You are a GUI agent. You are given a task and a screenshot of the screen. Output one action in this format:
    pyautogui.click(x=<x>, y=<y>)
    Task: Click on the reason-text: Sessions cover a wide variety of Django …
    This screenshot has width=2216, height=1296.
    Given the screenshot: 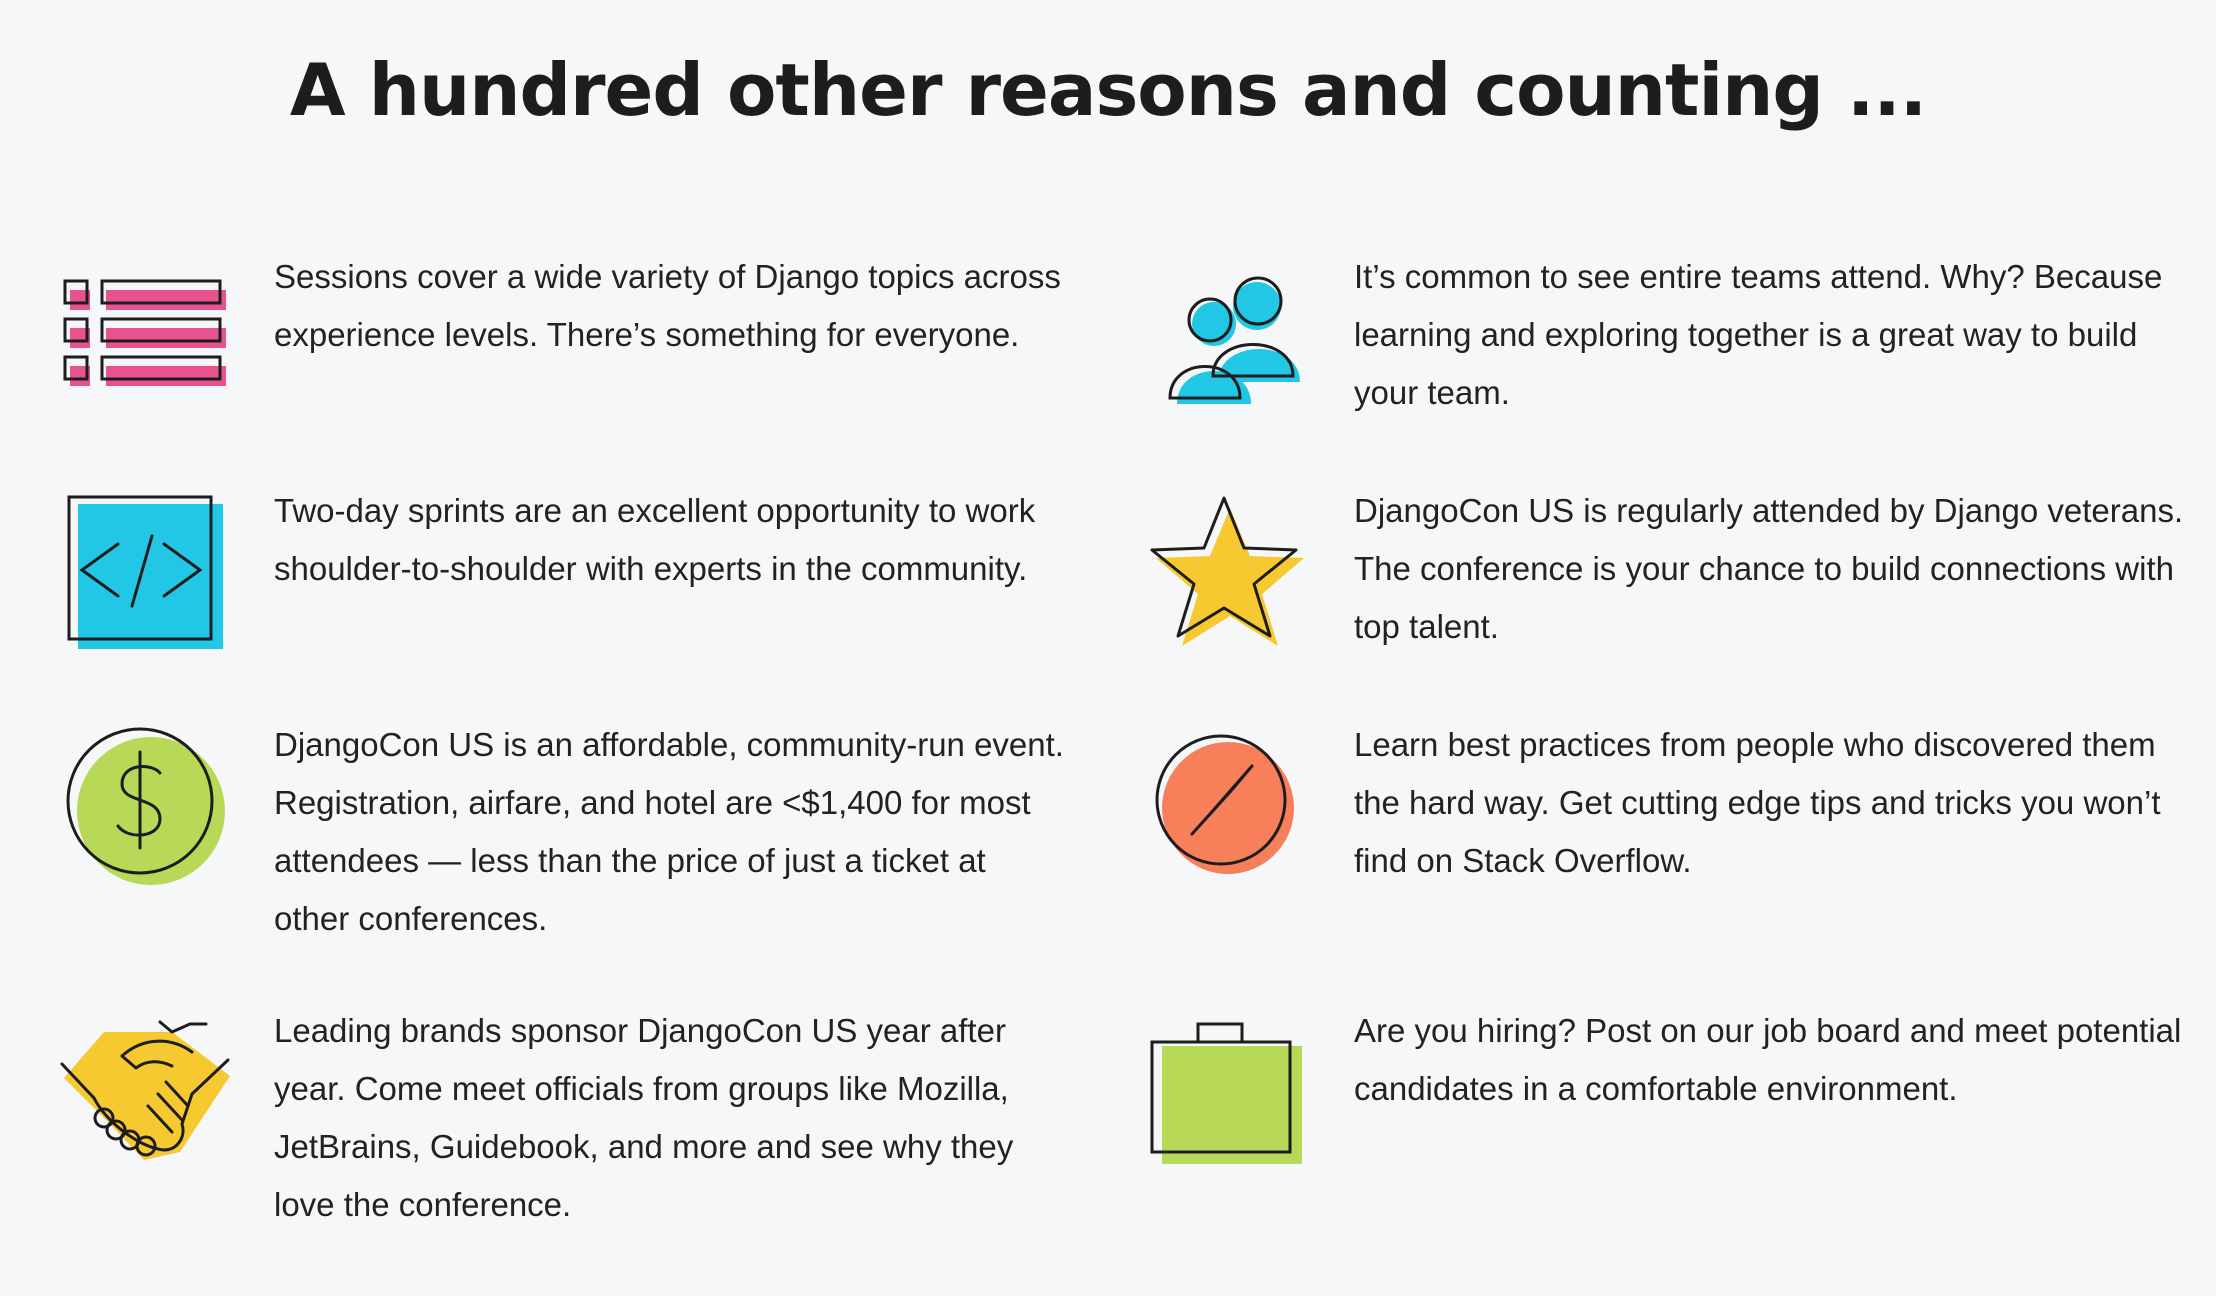 What is the action you would take?
    pyautogui.click(x=667, y=305)
    